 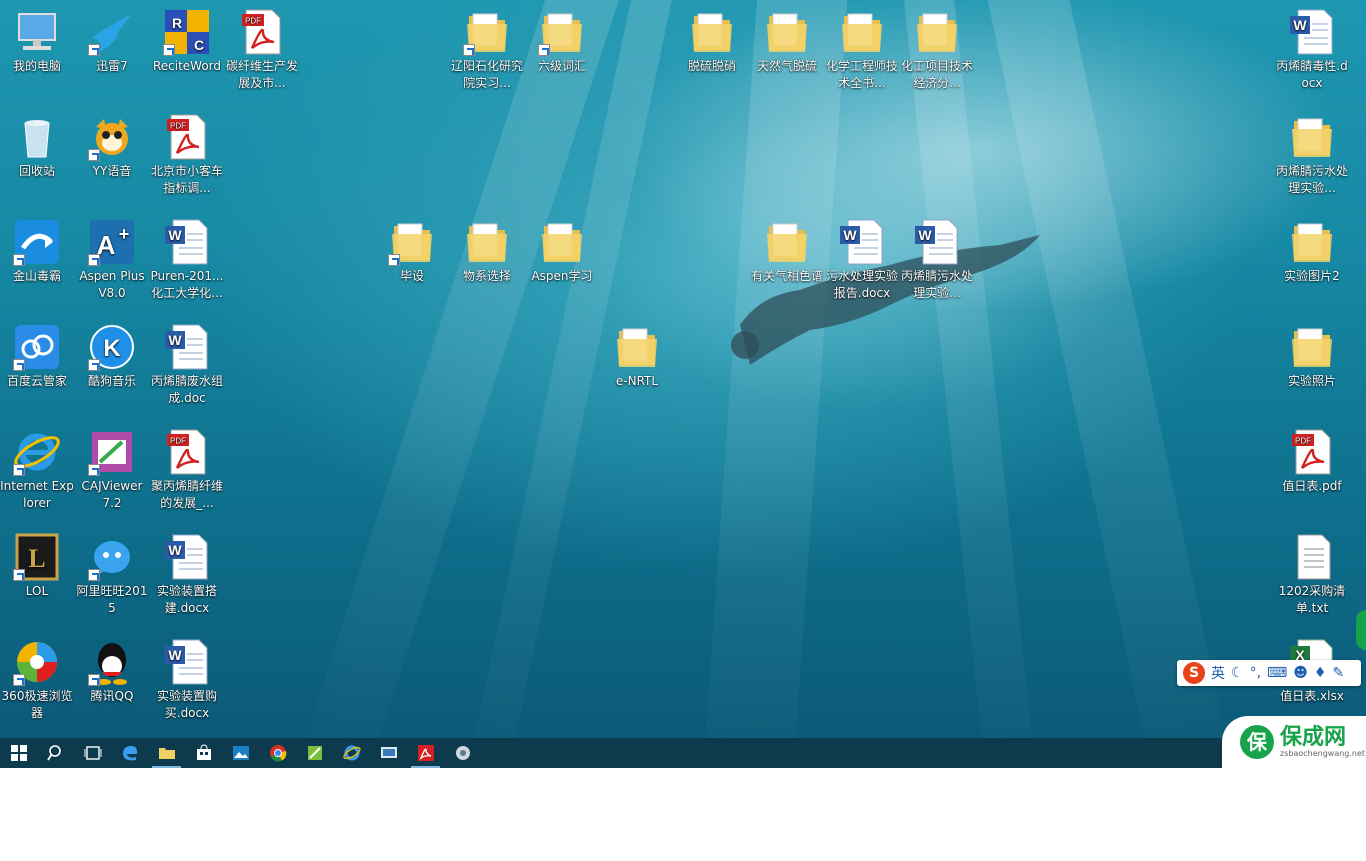 I want to click on desktop-icon: 脱硫脱硝, so click(x=712, y=41).